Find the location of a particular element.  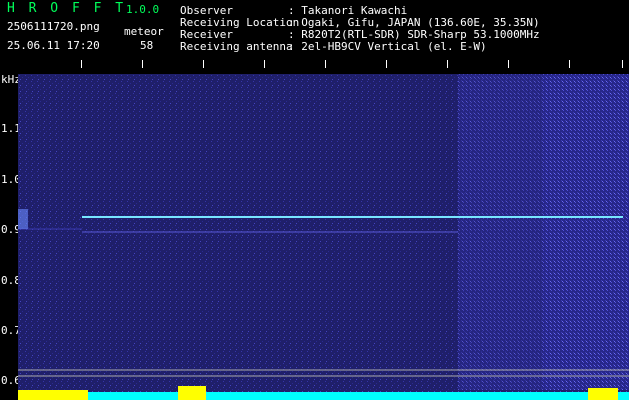

signal-peak-right is located at coordinates (603, 394).